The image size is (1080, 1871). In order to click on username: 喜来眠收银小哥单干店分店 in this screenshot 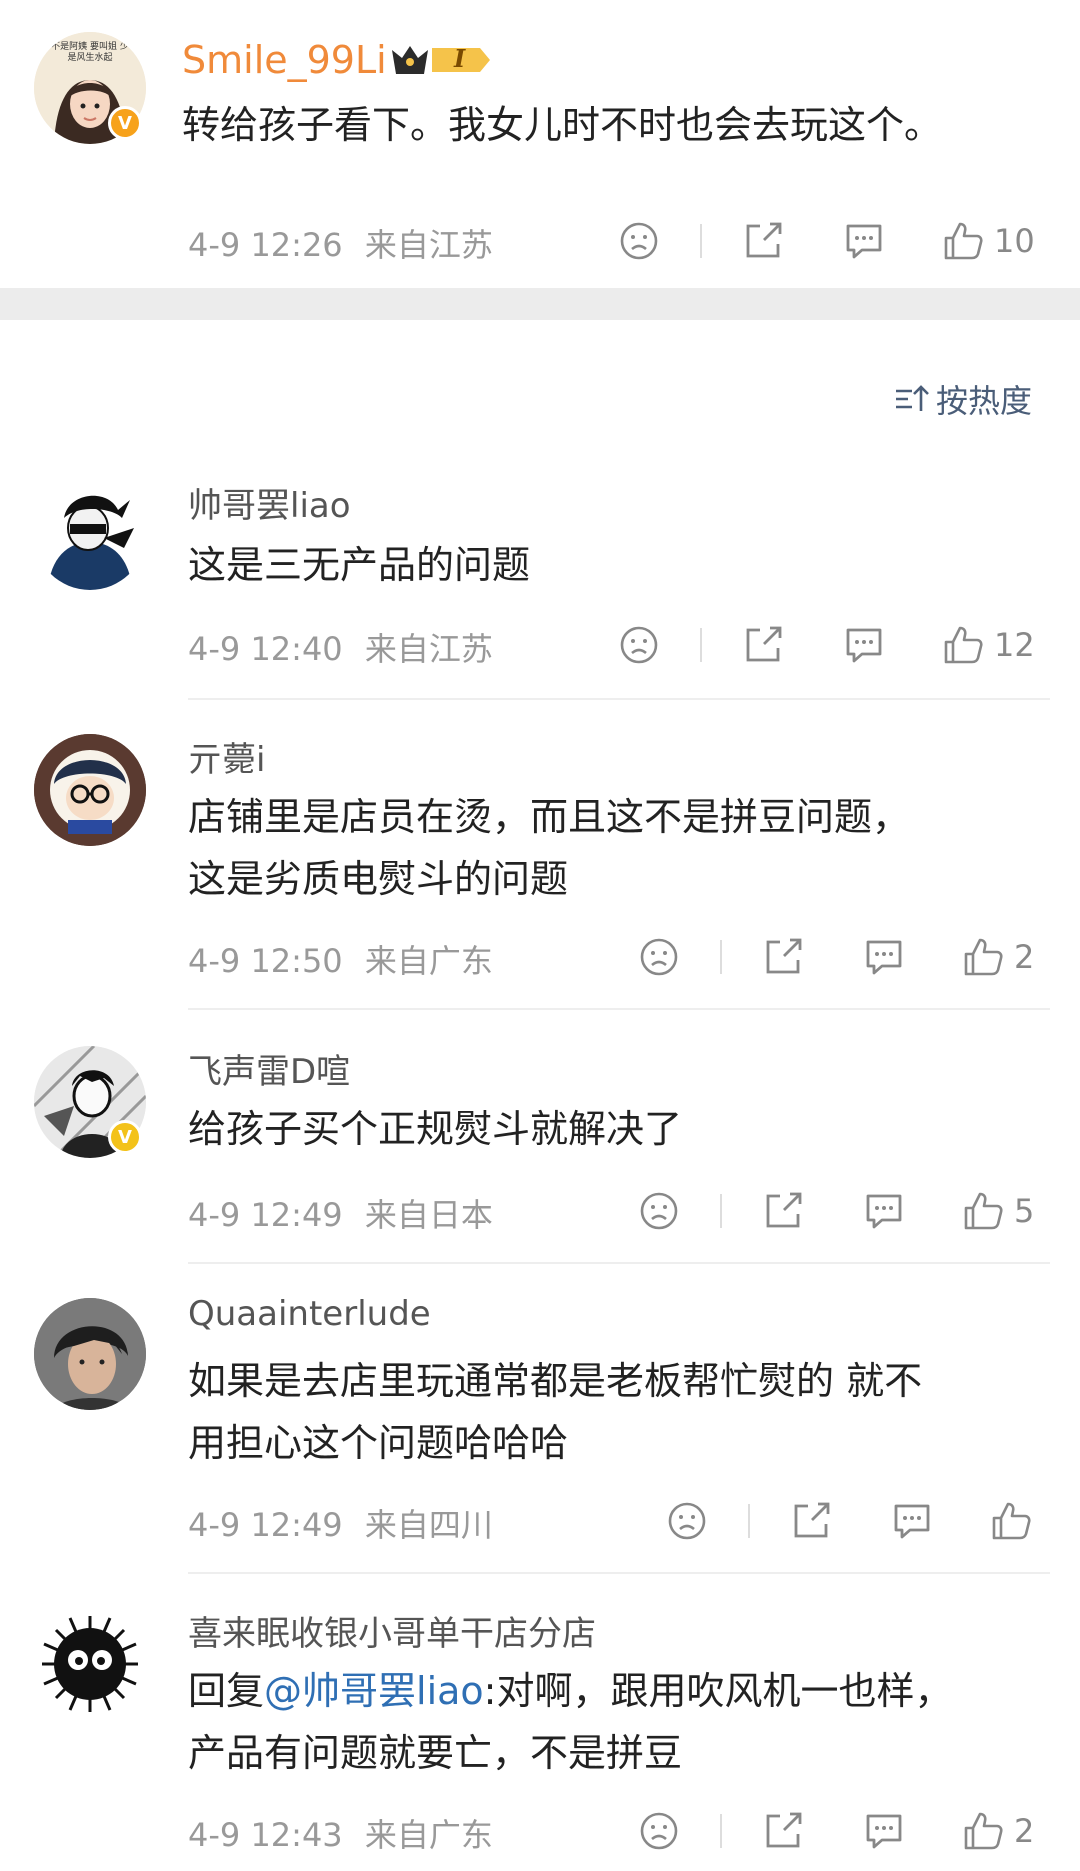, I will do `click(392, 1630)`.